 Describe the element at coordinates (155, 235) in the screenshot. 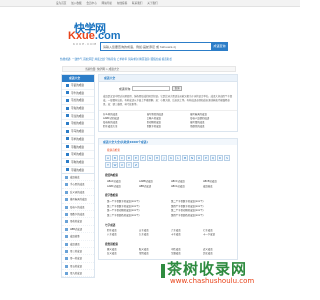

I see `length-link: 九字成语` at that location.